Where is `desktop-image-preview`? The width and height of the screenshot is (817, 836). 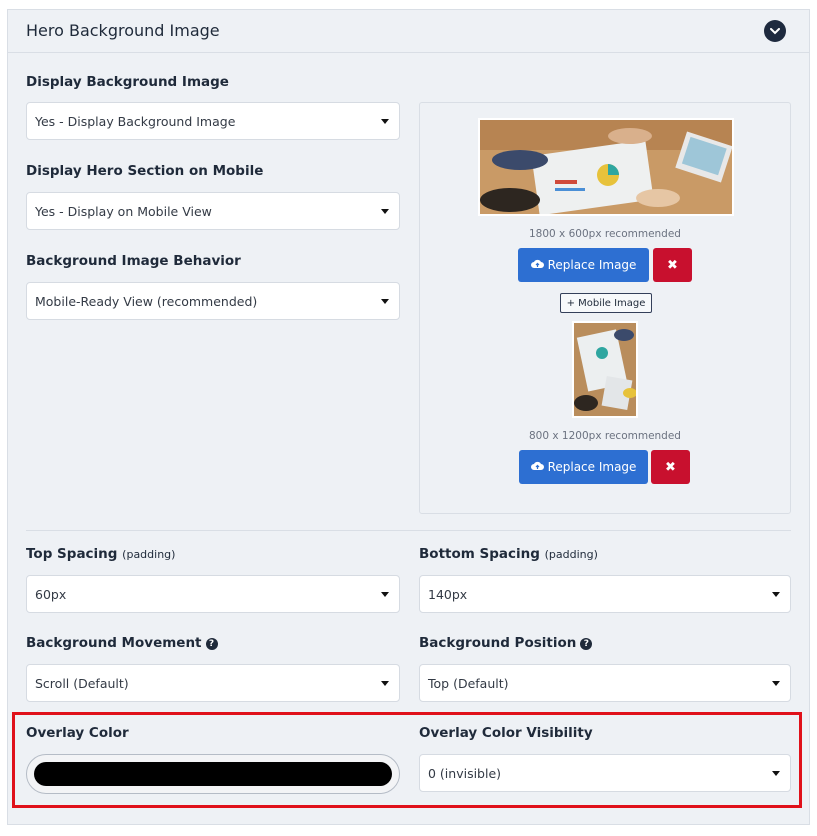
desktop-image-preview is located at coordinates (606, 167).